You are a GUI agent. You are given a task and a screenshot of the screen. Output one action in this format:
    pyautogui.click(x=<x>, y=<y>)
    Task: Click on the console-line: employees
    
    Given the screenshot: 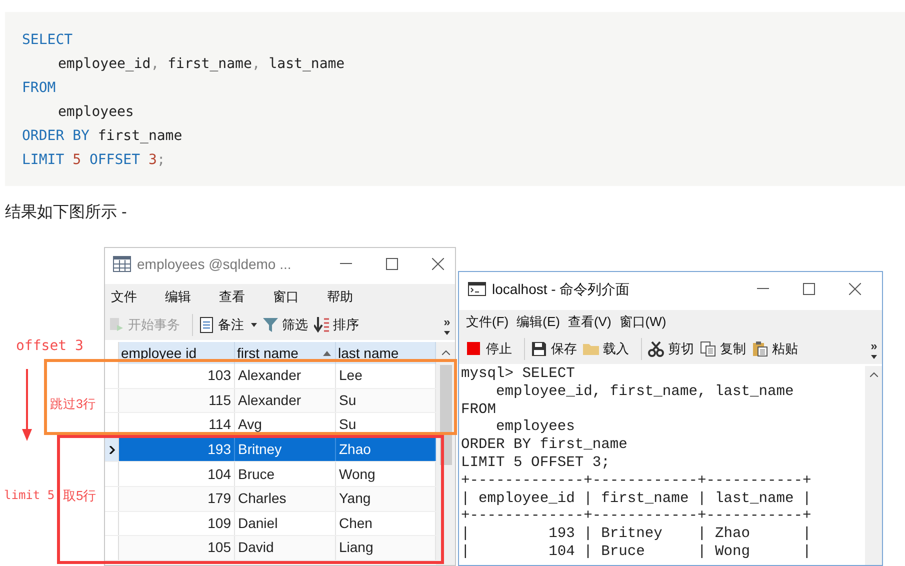 What is the action you would take?
    pyautogui.click(x=535, y=428)
    